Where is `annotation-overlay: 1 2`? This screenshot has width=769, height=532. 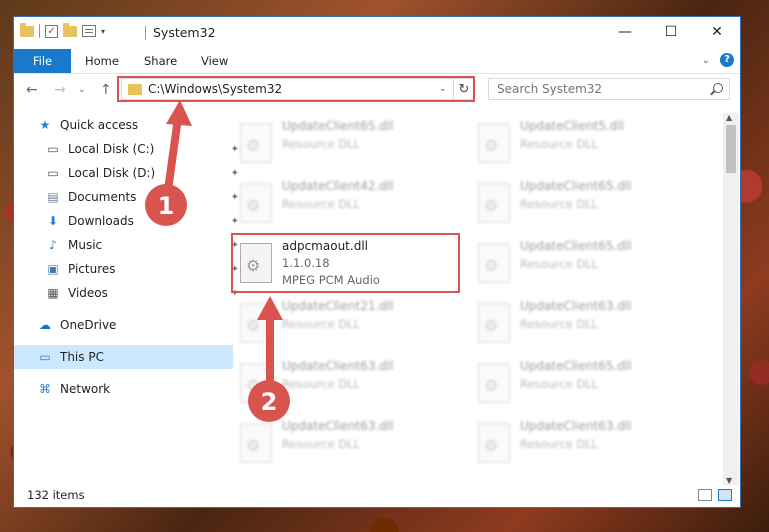 annotation-overlay: 1 2 is located at coordinates (217, 261).